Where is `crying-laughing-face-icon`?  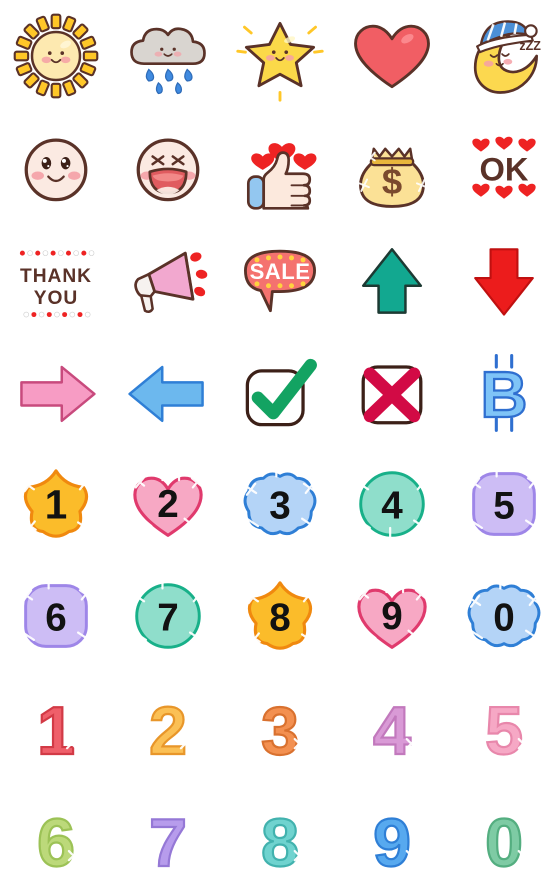
crying-laughing-face-icon is located at coordinates (168, 170).